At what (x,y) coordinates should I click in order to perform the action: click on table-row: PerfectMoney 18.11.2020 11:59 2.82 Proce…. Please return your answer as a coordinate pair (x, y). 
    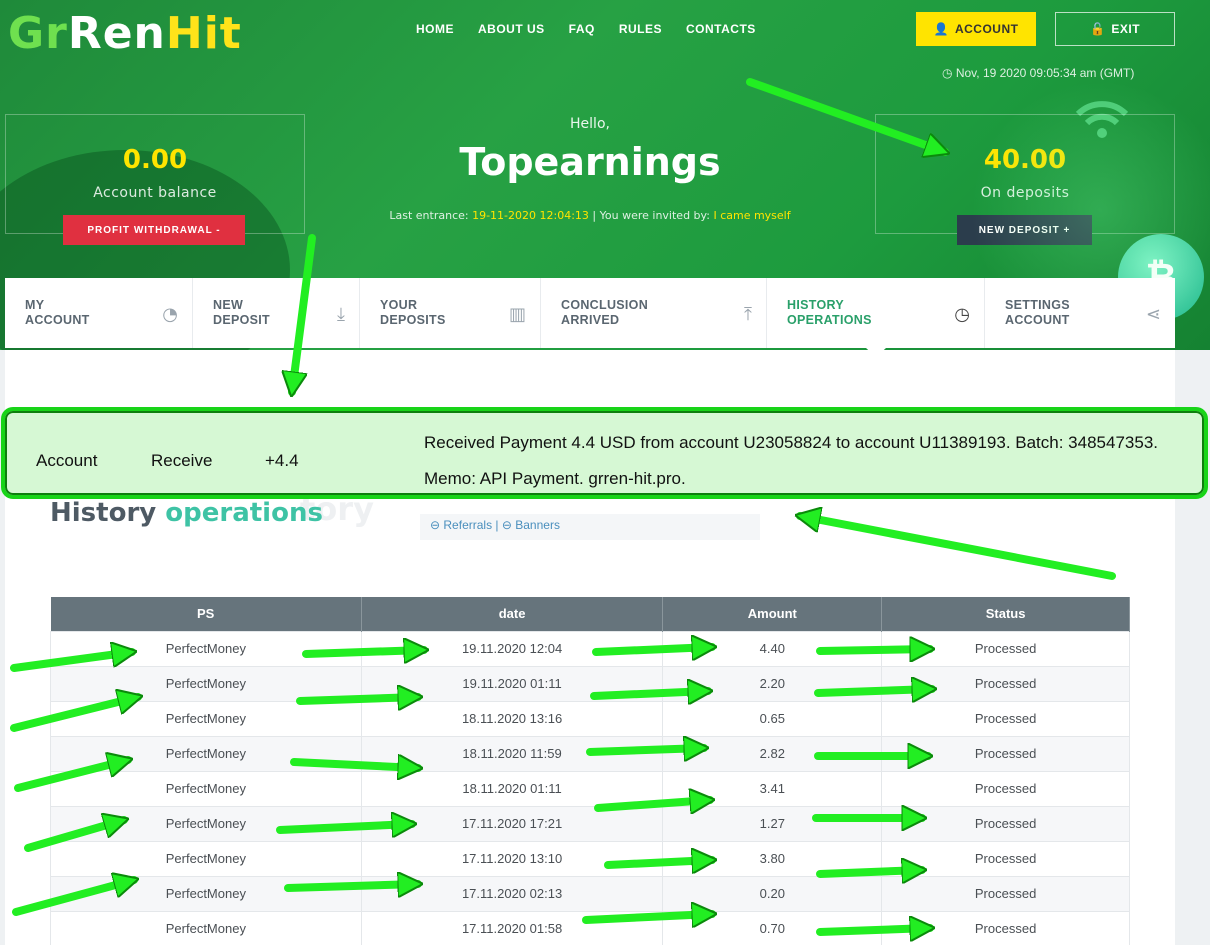
    Looking at the image, I should click on (590, 753).